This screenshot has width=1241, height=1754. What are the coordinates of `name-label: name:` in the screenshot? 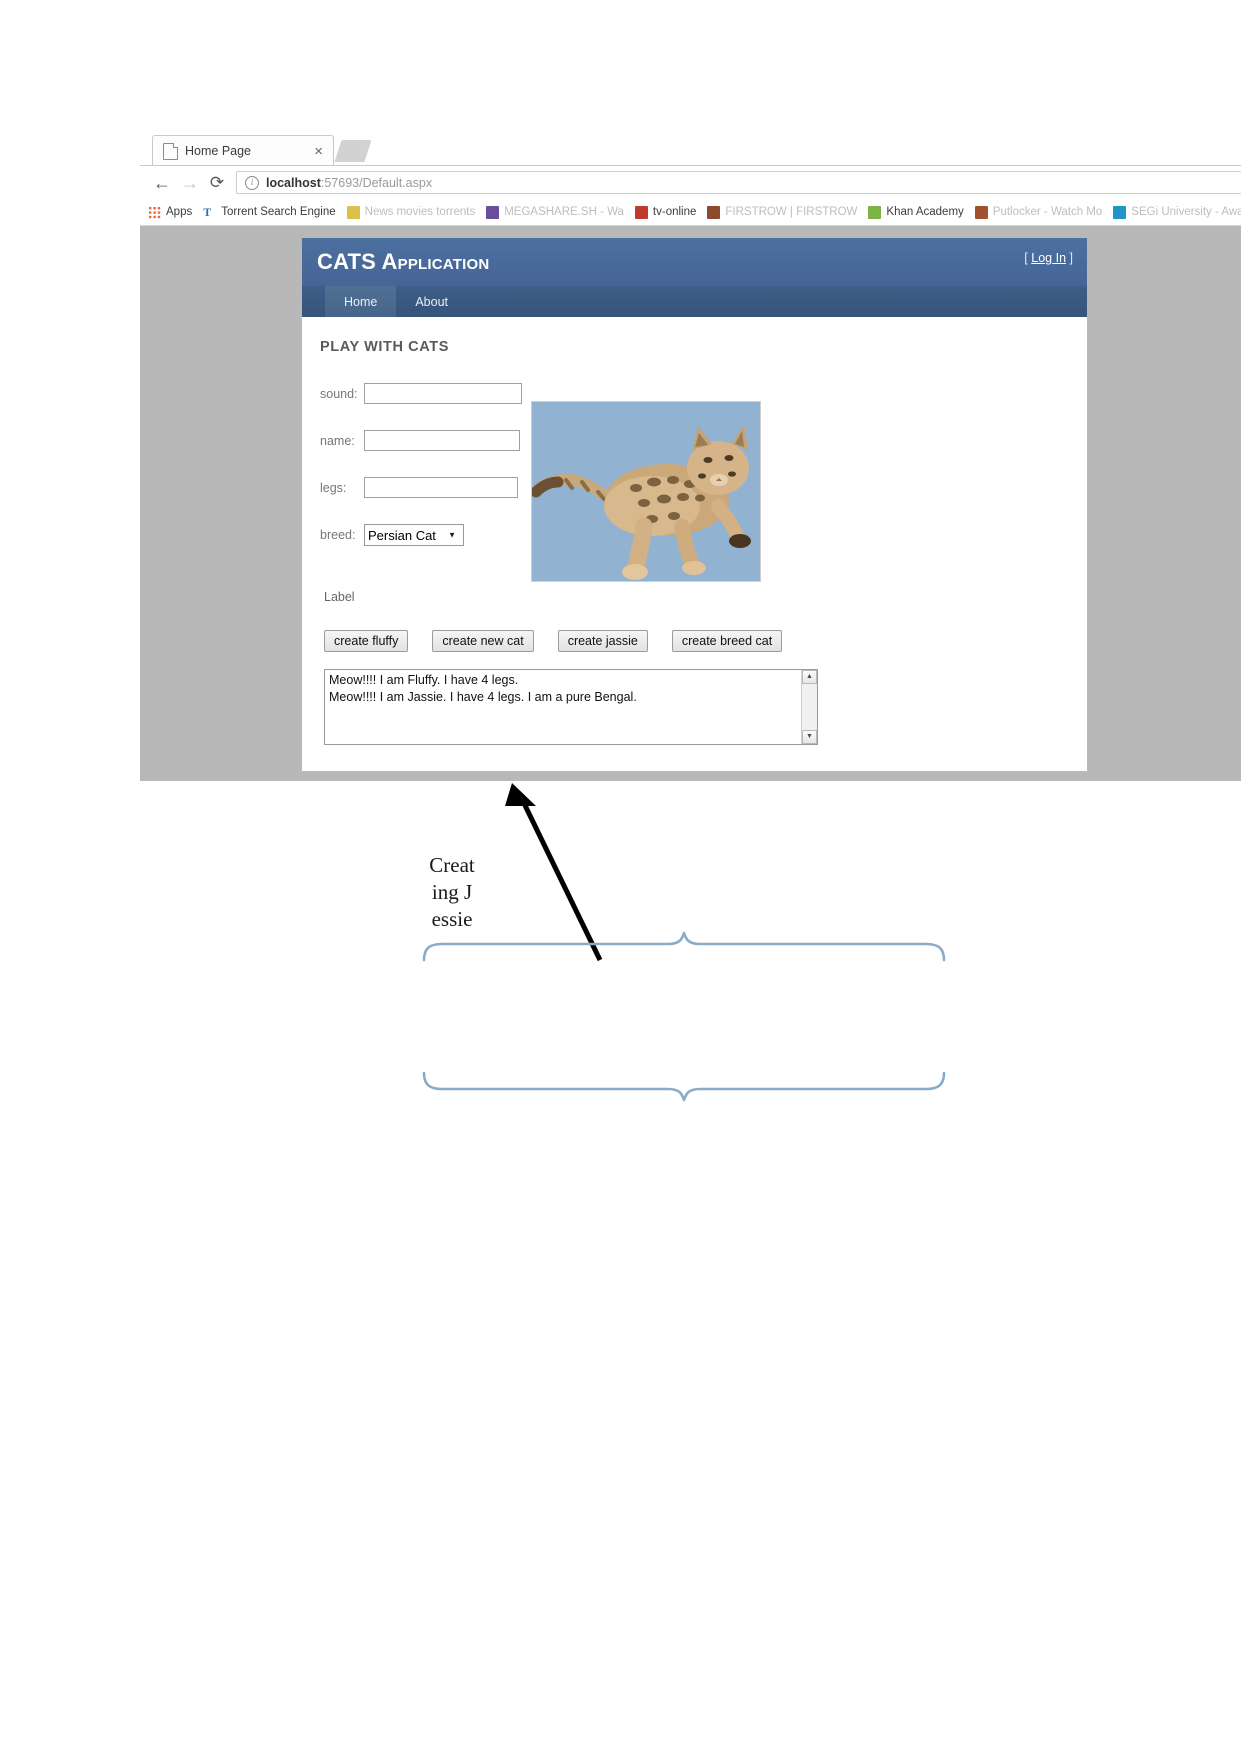 It's located at (337, 440).